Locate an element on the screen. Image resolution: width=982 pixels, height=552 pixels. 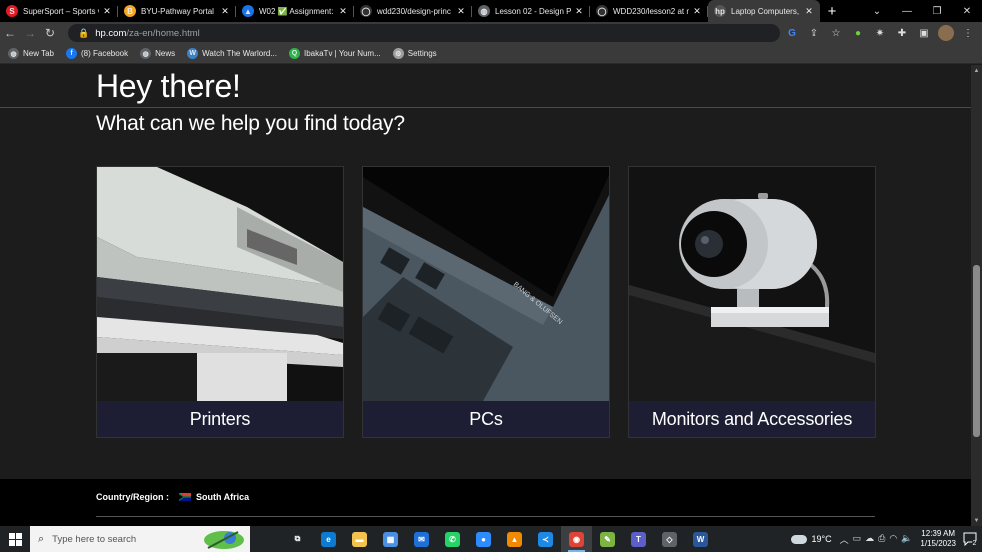
side-panel-icon: ▣ is located at coordinates (924, 33).